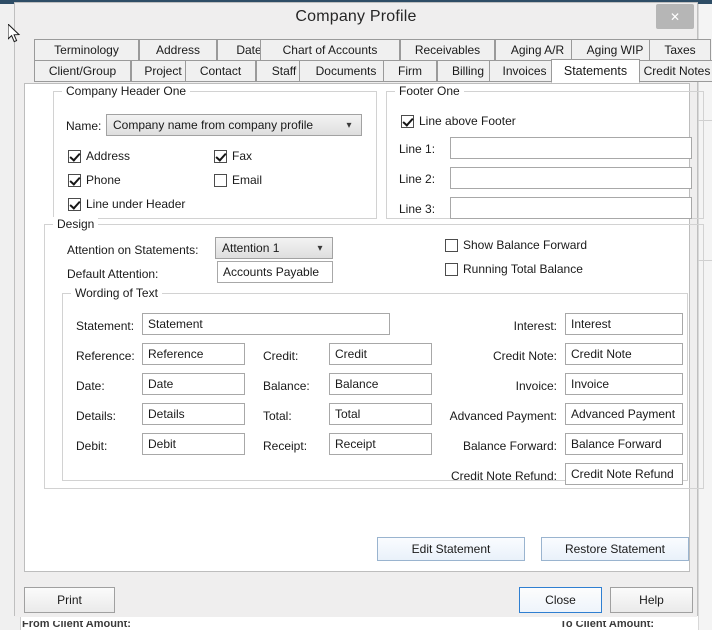 The image size is (712, 630). What do you see at coordinates (274, 248) in the screenshot?
I see `attention-on-statements-dropdown: Attention 1 ▾` at bounding box center [274, 248].